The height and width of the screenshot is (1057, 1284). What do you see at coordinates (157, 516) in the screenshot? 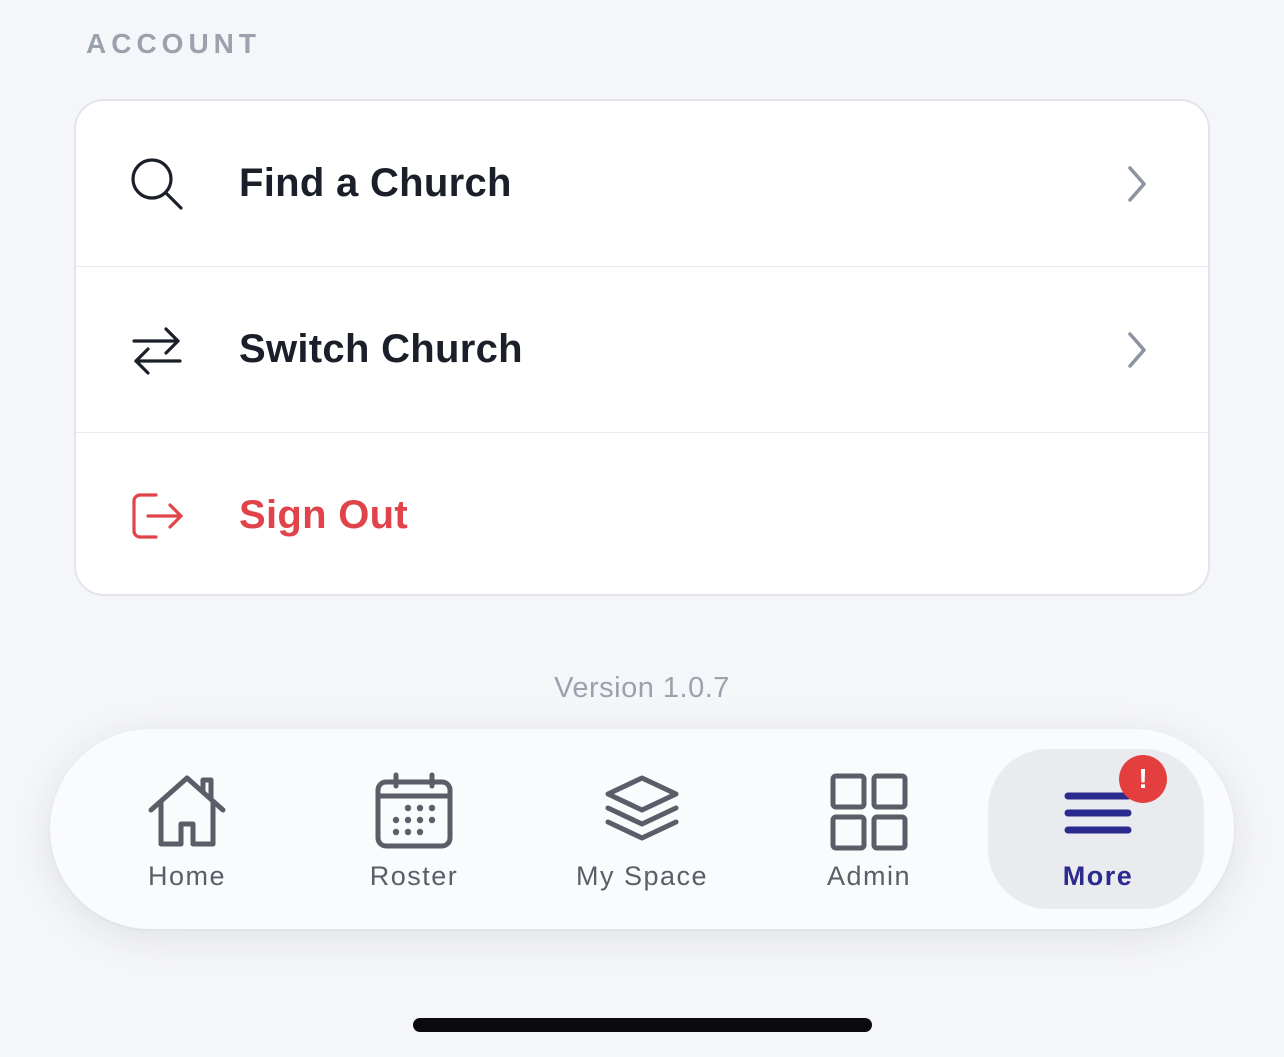
I see `sign-out-icon` at bounding box center [157, 516].